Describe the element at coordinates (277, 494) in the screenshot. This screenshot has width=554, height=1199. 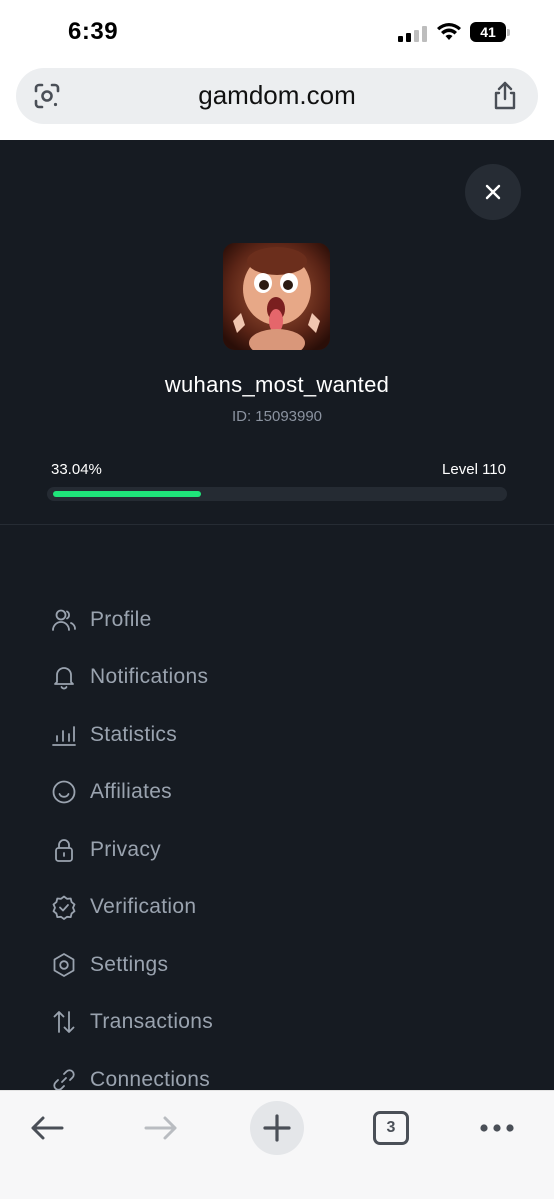
I see `level-progress-bar` at that location.